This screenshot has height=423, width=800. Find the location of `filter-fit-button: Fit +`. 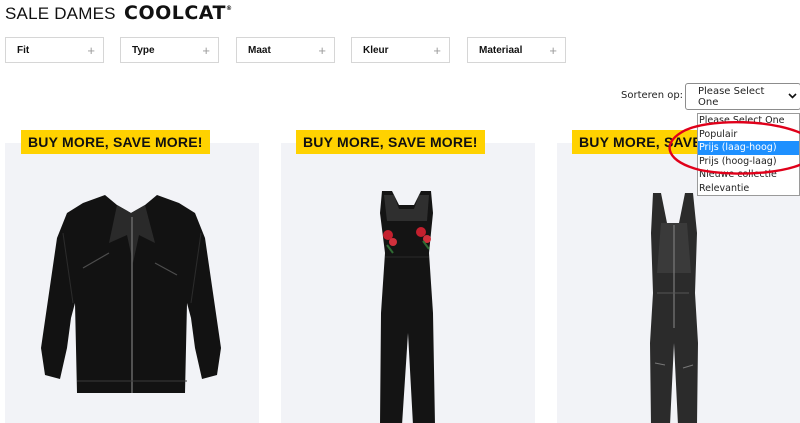

filter-fit-button: Fit + is located at coordinates (54, 50).